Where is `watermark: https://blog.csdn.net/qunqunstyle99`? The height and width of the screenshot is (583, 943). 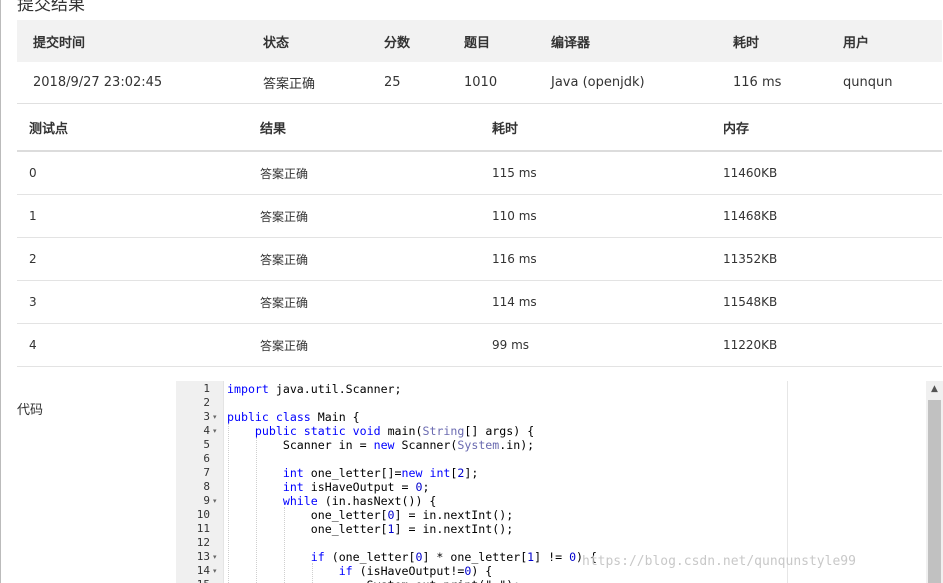
watermark: https://blog.csdn.net/qunqunstyle99 is located at coordinates (719, 561).